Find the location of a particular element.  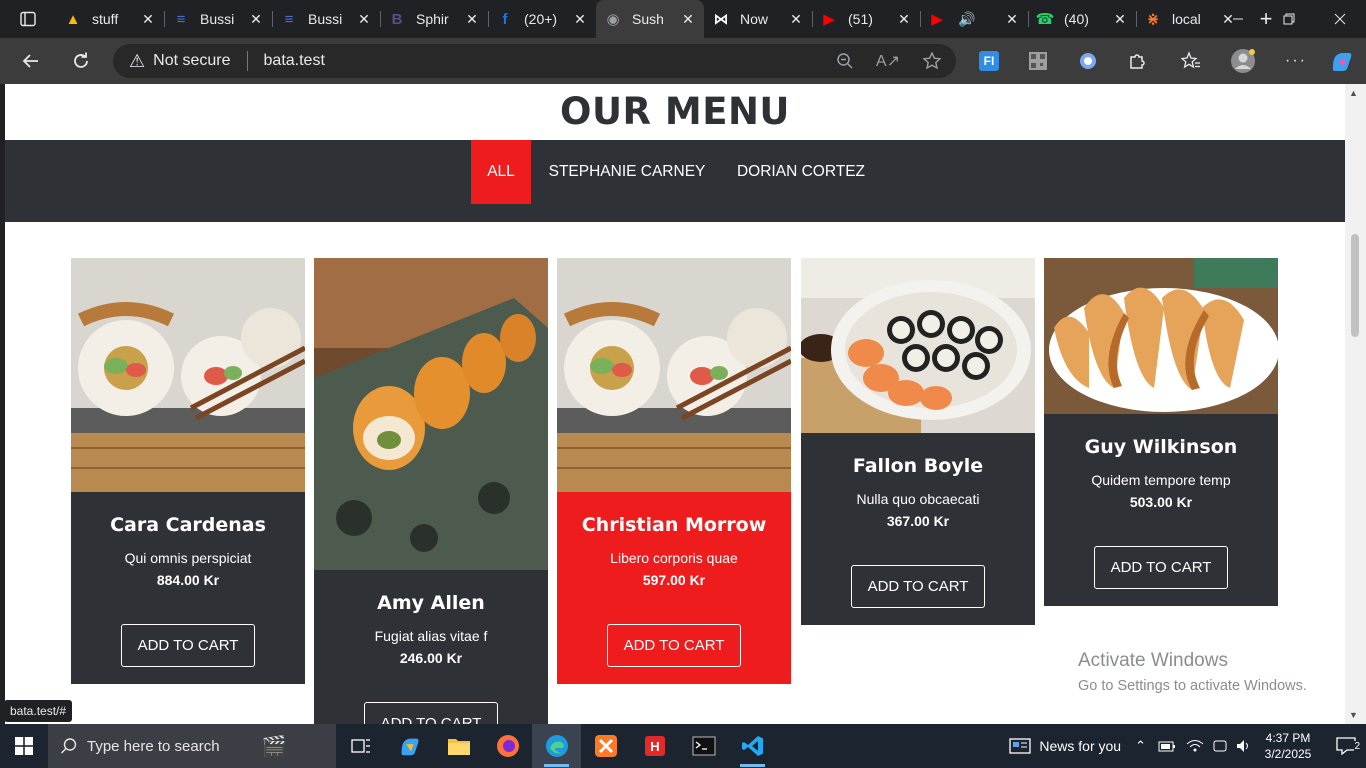

search-placeholder: Type here to search is located at coordinates (153, 746).